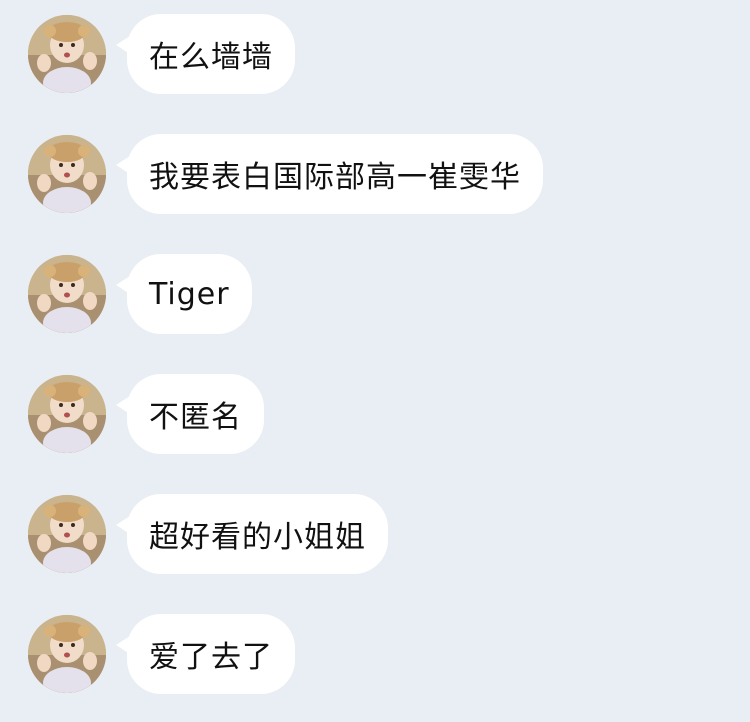 This screenshot has width=750, height=722. Describe the element at coordinates (195, 417) in the screenshot. I see `message-text: 不匿名` at that location.